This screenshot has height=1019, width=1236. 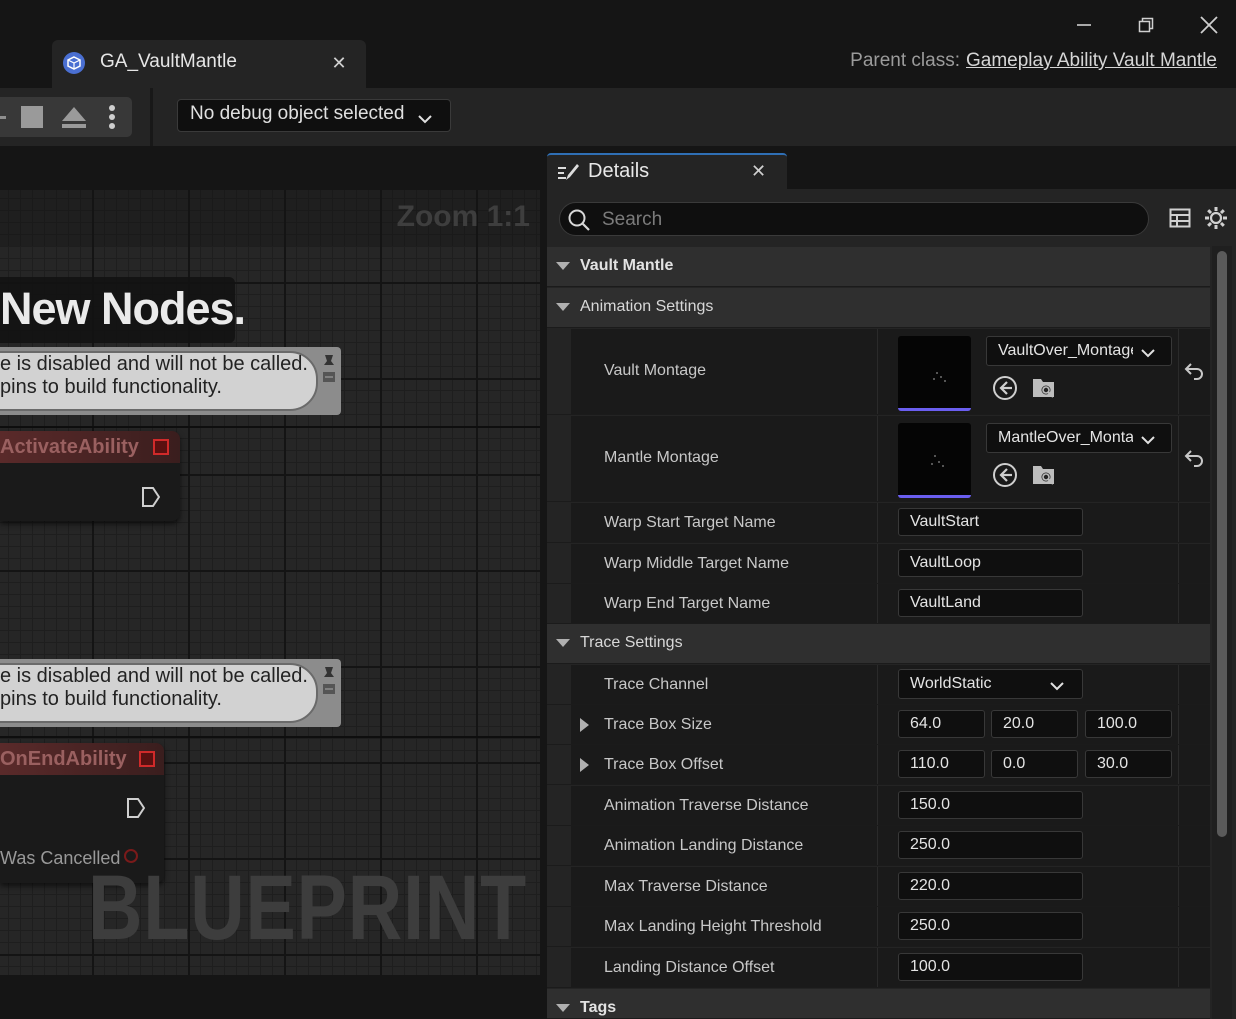 What do you see at coordinates (568, 172) in the screenshot?
I see `details-pencil-icon` at bounding box center [568, 172].